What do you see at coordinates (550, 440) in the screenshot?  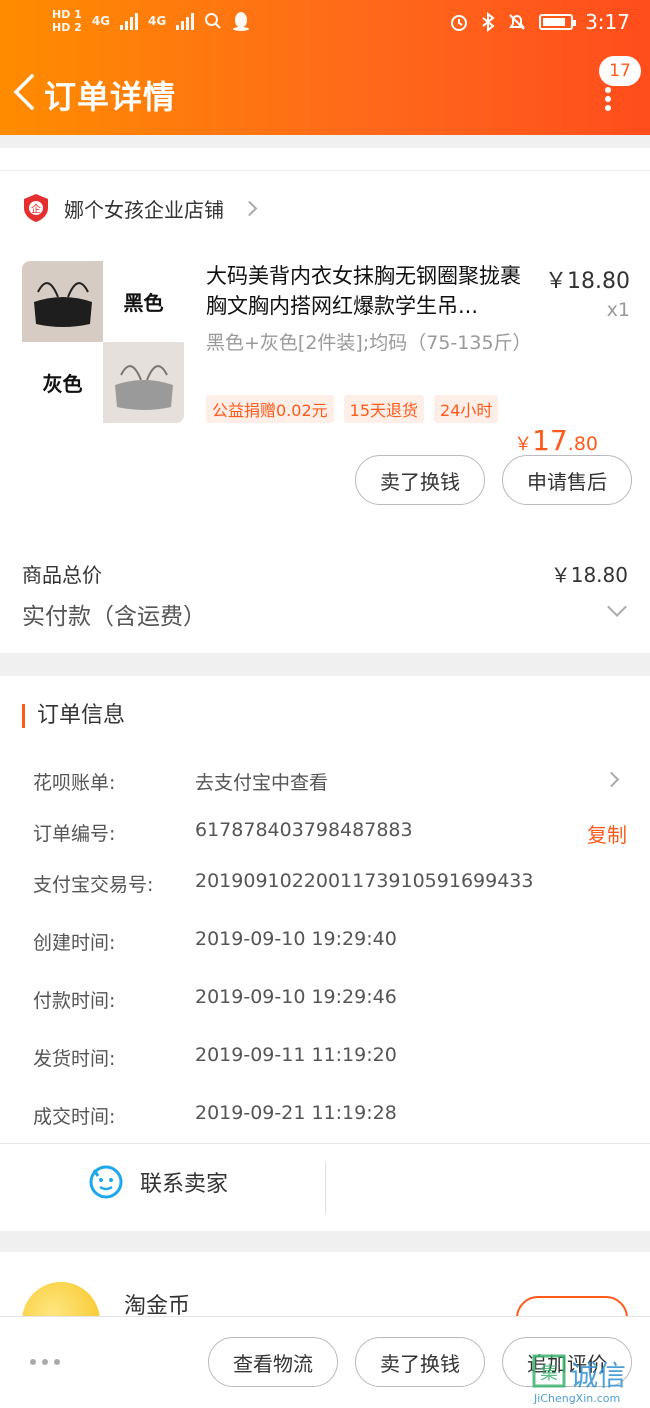 I see `paid-integer: 17` at bounding box center [550, 440].